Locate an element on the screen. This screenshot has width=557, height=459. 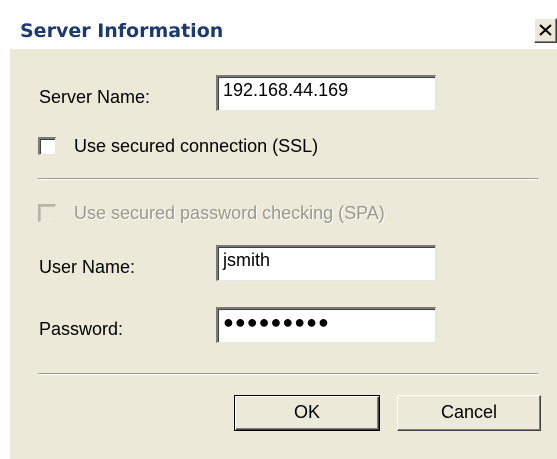
password-input: ●●●●●●●●● is located at coordinates (326, 325).